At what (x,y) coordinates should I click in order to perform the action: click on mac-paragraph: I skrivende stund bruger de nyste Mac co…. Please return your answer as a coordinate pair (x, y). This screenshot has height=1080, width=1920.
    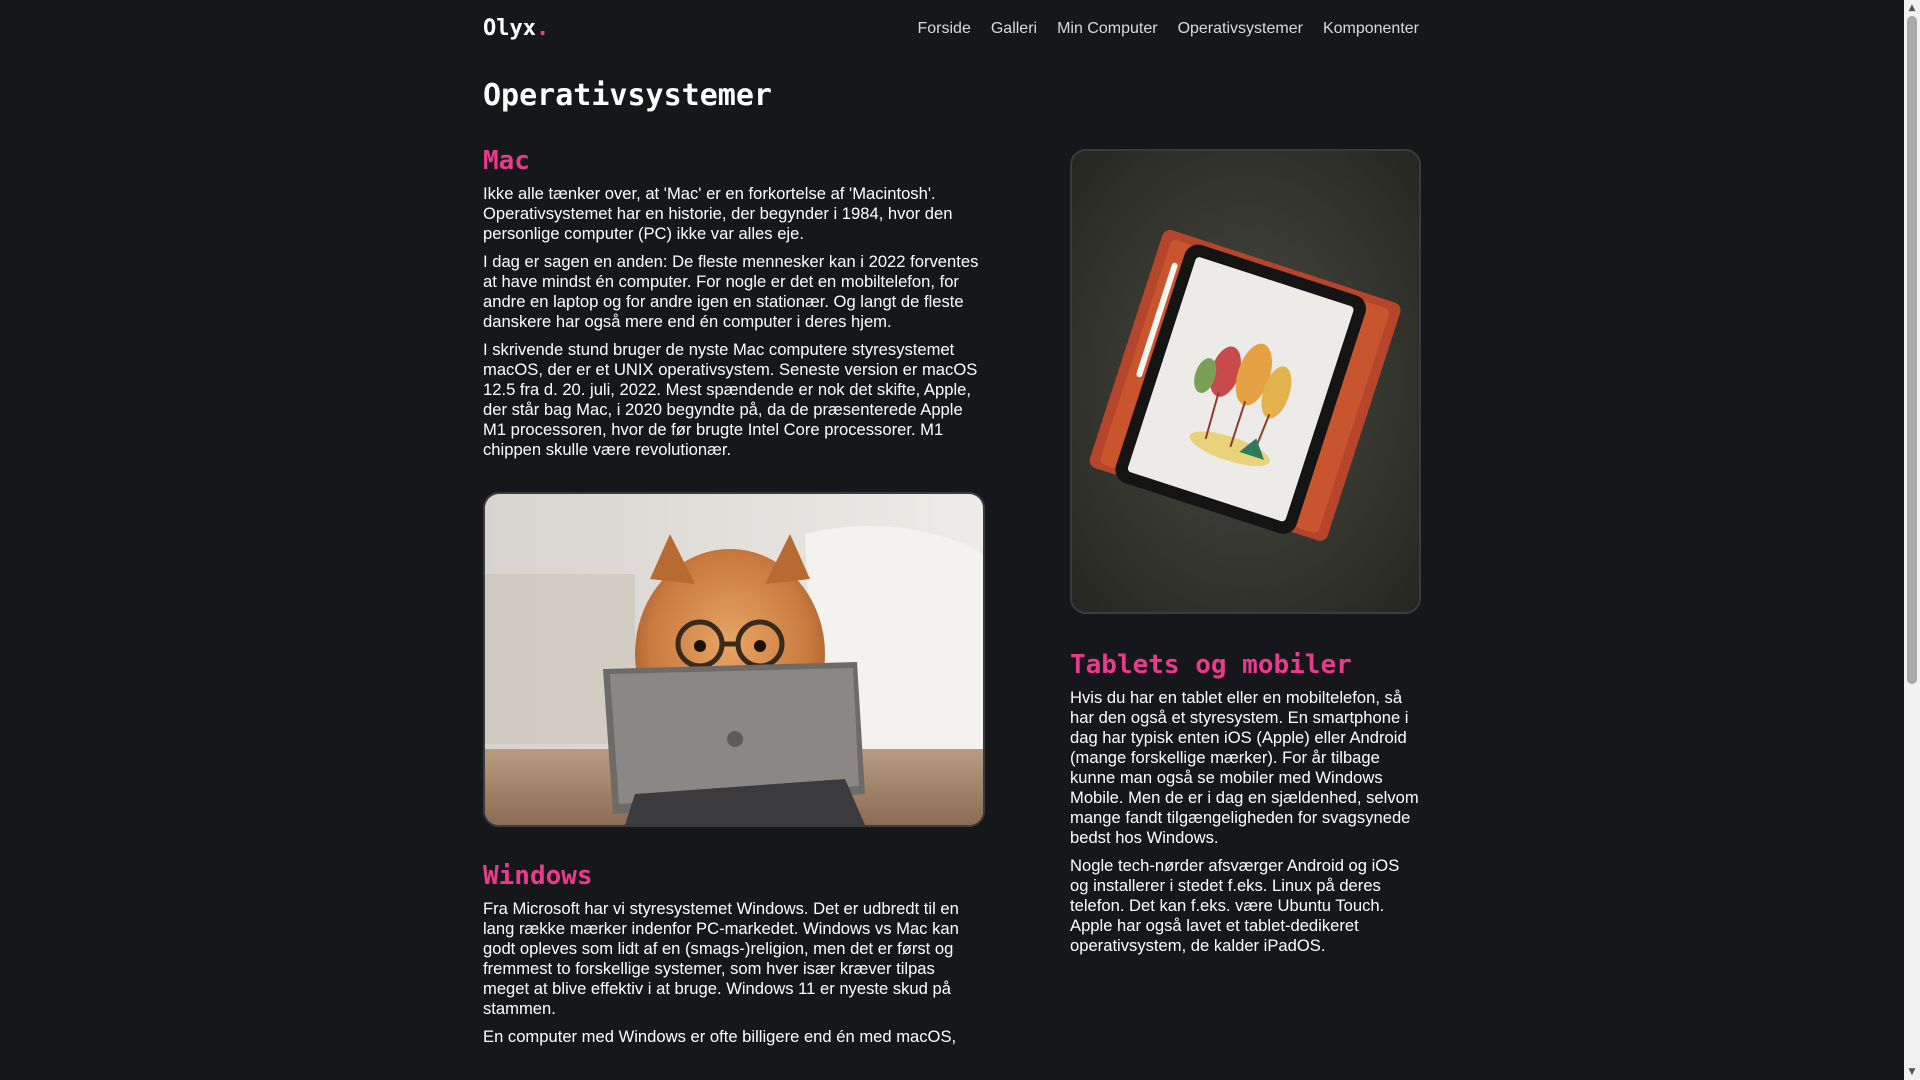
    Looking at the image, I should click on (730, 399).